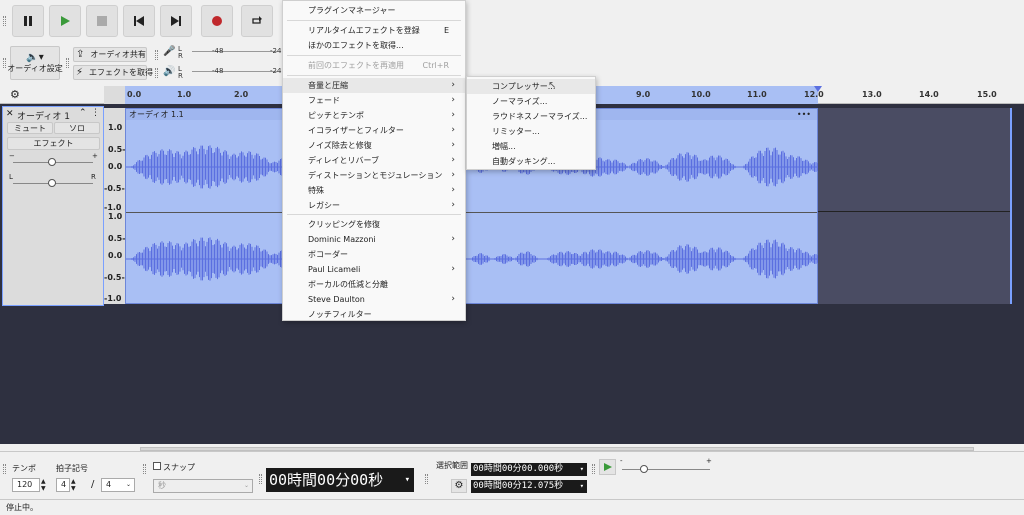  I want to click on time-signature-numerator: 4, so click(63, 485).